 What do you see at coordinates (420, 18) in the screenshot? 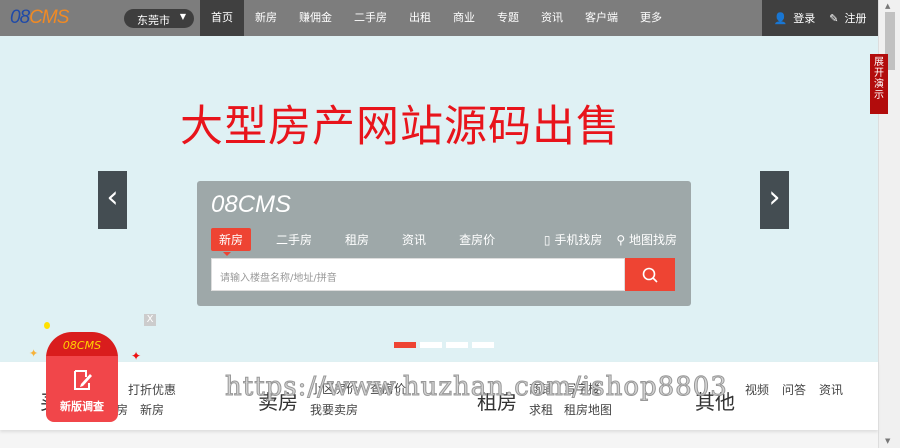
I see `menu-item: 出租` at bounding box center [420, 18].